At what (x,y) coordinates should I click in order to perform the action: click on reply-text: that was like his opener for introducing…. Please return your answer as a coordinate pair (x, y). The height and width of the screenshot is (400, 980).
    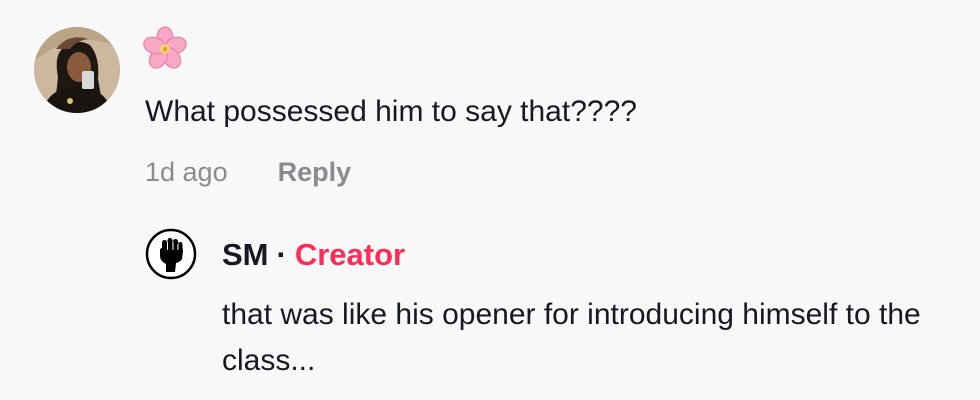
    Looking at the image, I should click on (571, 337).